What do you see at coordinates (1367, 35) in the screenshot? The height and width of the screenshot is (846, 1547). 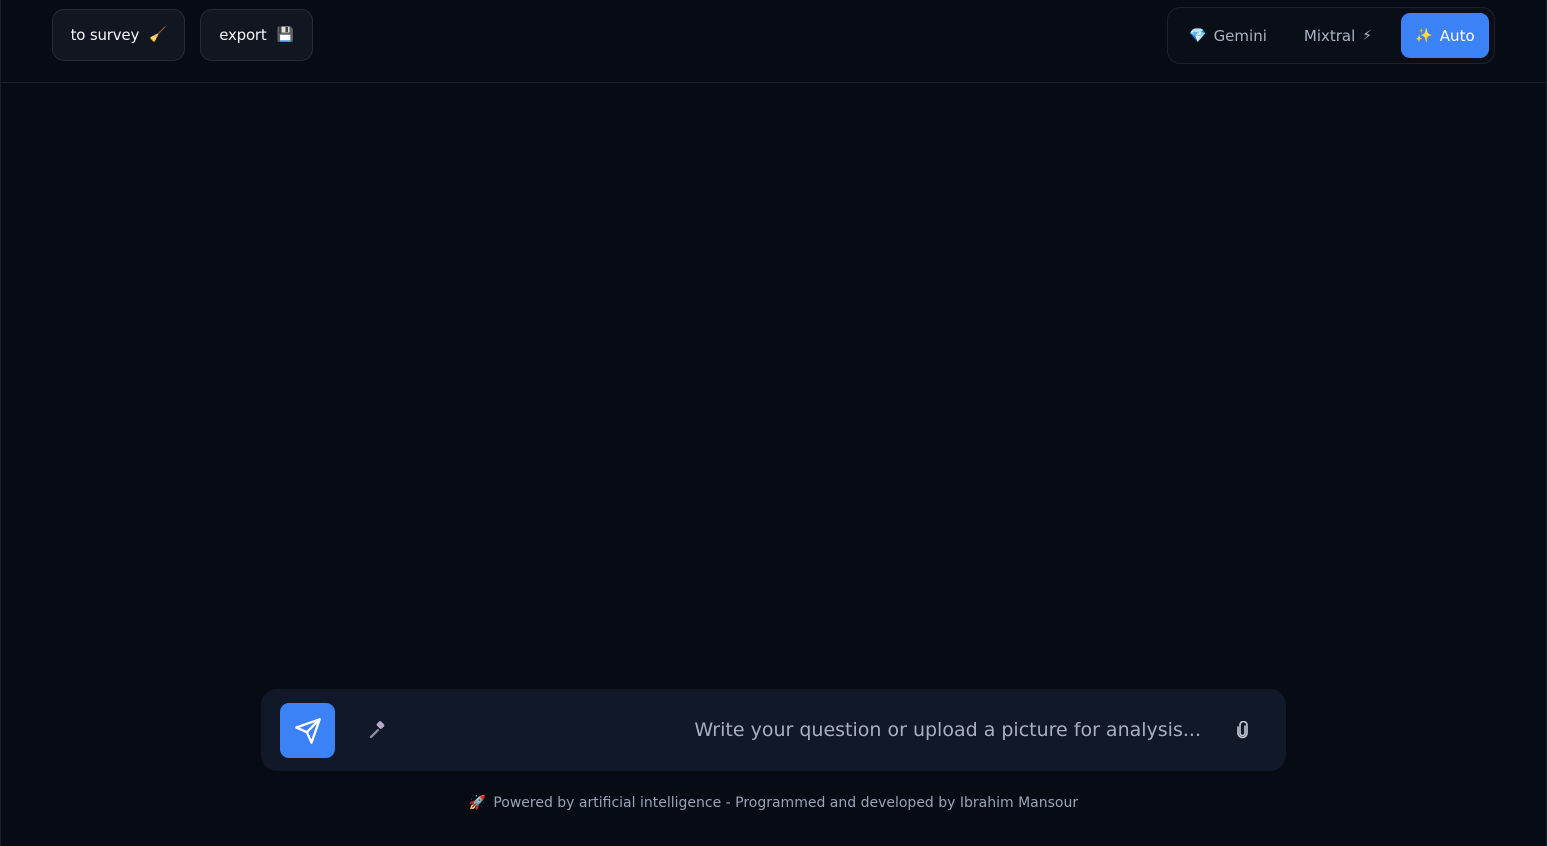 I see `lightning-icon: ⚡` at bounding box center [1367, 35].